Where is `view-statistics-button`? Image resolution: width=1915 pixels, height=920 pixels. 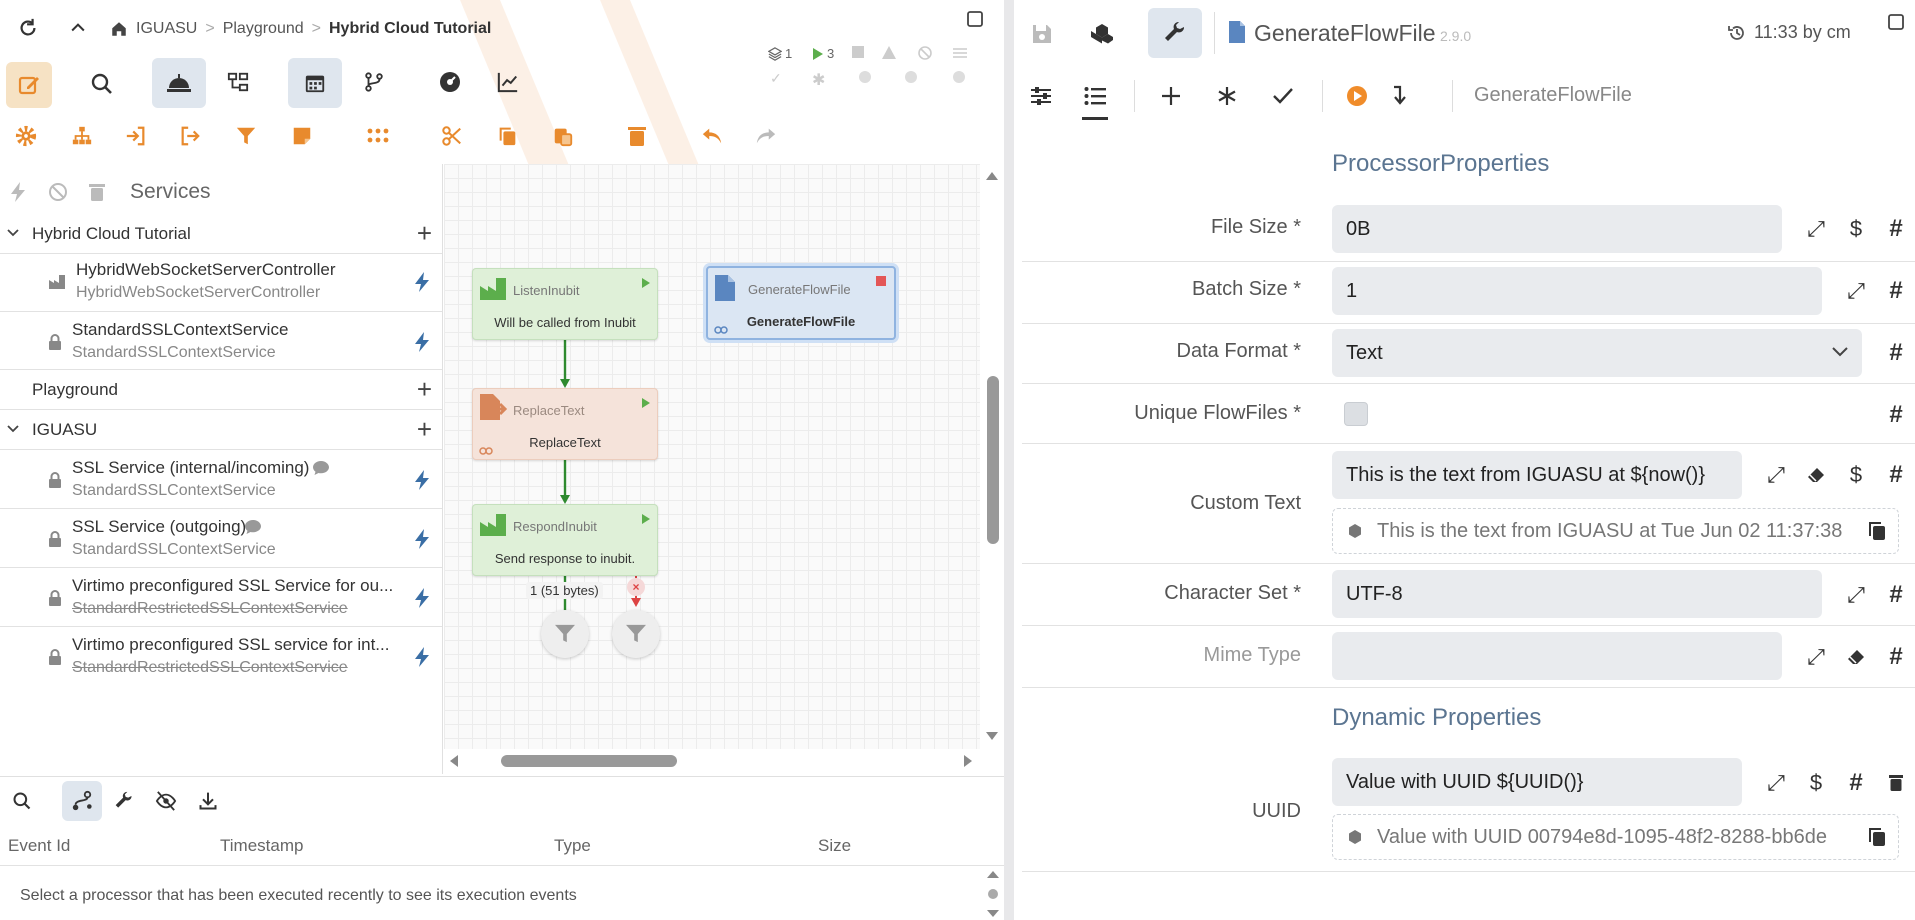
view-statistics-button is located at coordinates (508, 82).